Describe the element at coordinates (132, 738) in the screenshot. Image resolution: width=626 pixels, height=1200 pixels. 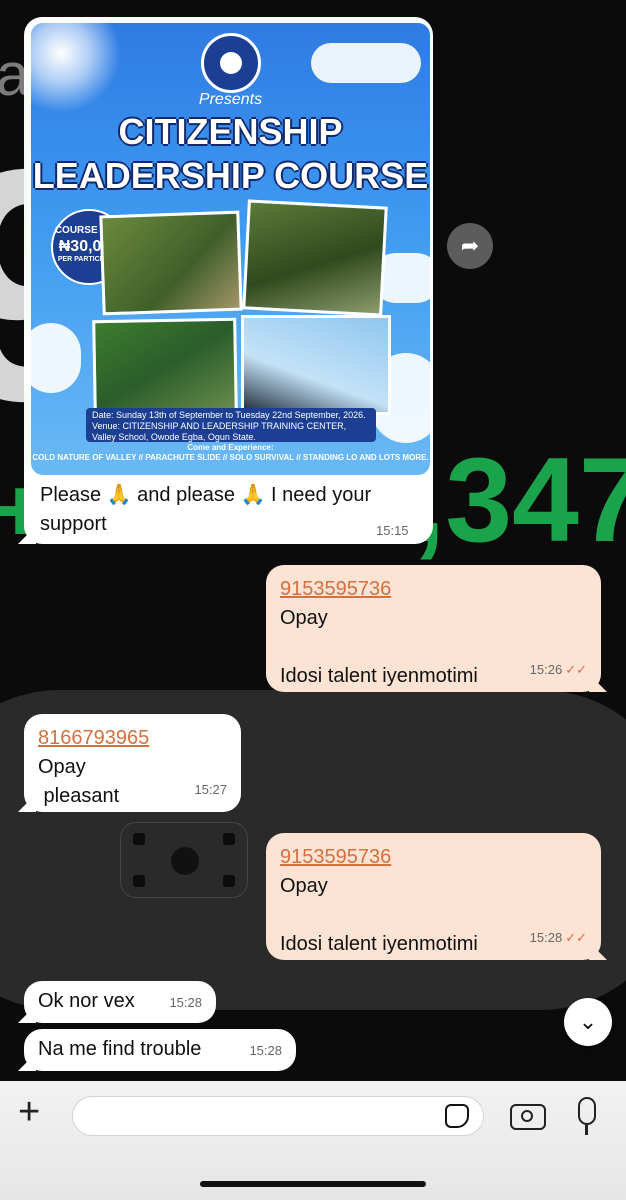
I see `phone-number-link: 8166793965` at that location.